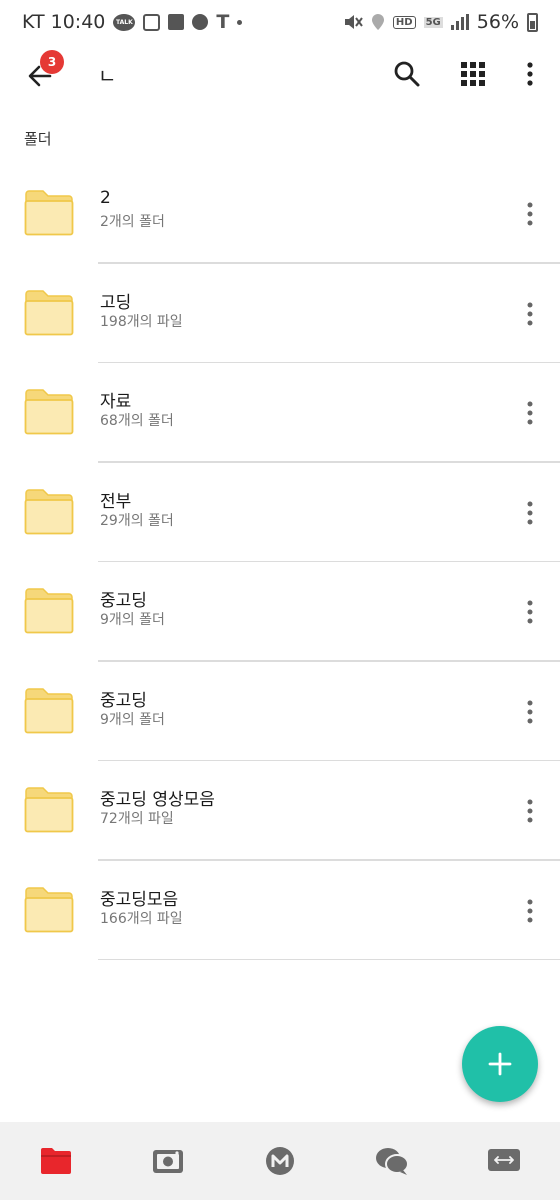 Image resolution: width=560 pixels, height=1200 pixels. I want to click on m-icon, so click(280, 1161).